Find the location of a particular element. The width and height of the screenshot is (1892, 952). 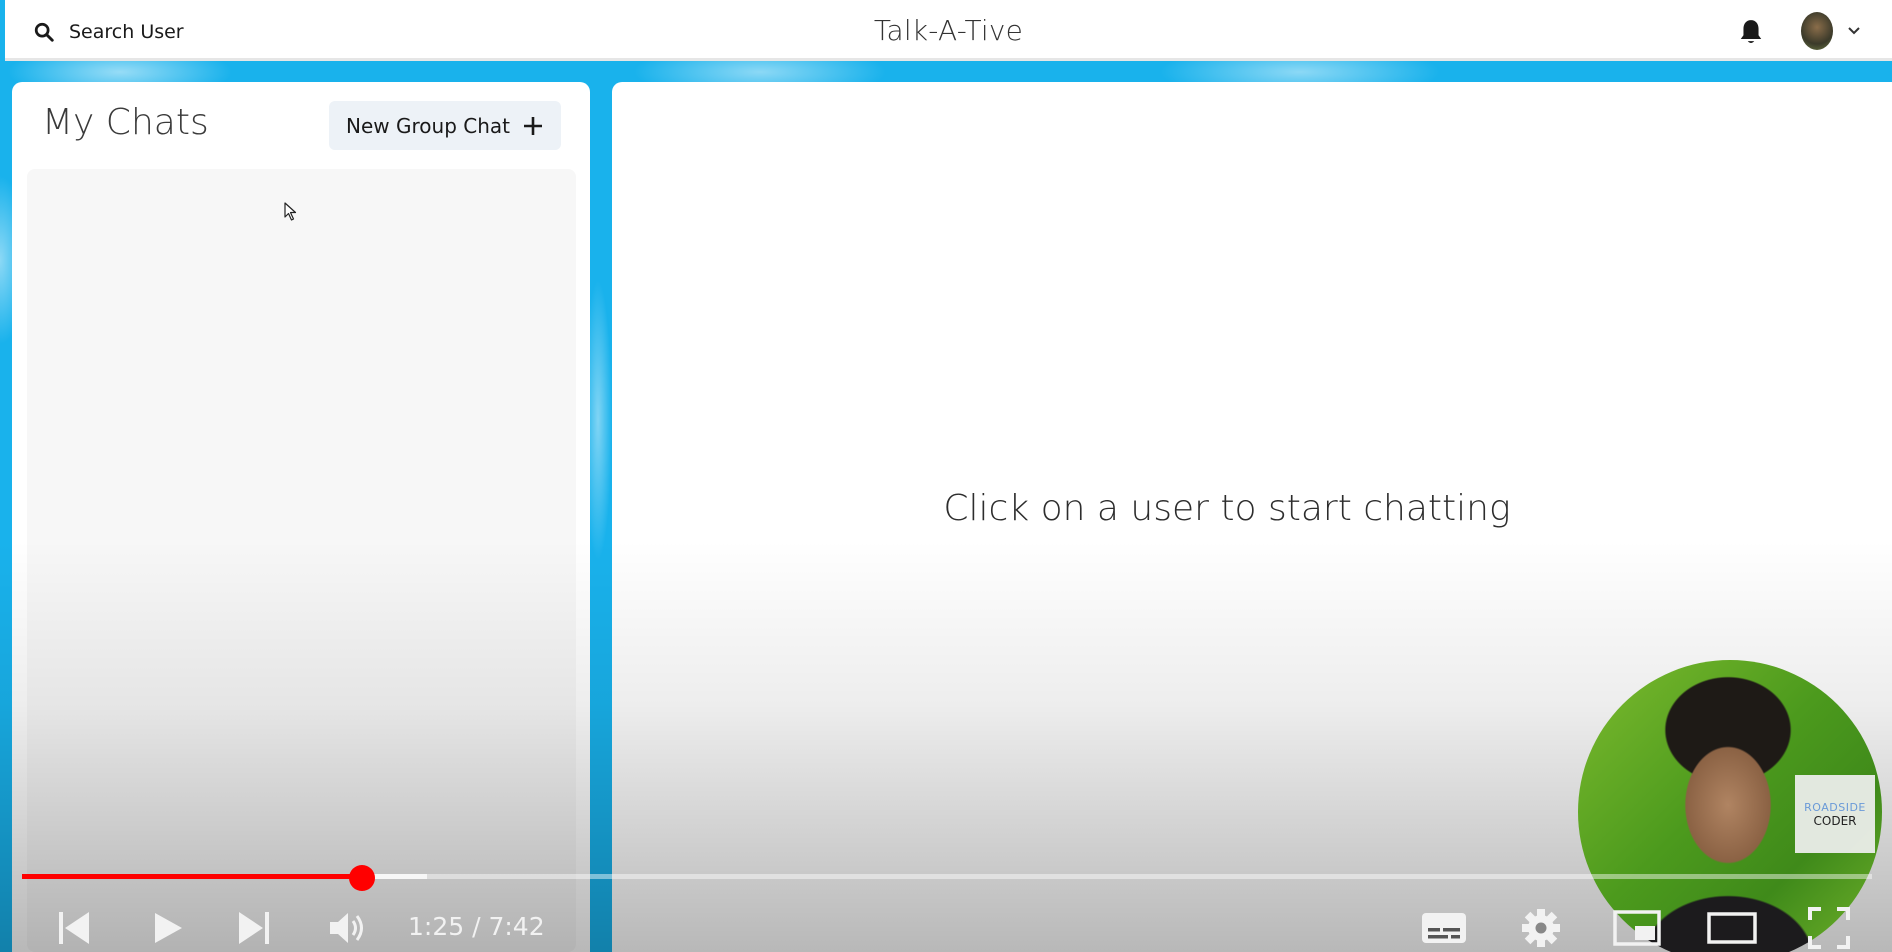

channel-logo-bottom: CODER is located at coordinates (1835, 820).